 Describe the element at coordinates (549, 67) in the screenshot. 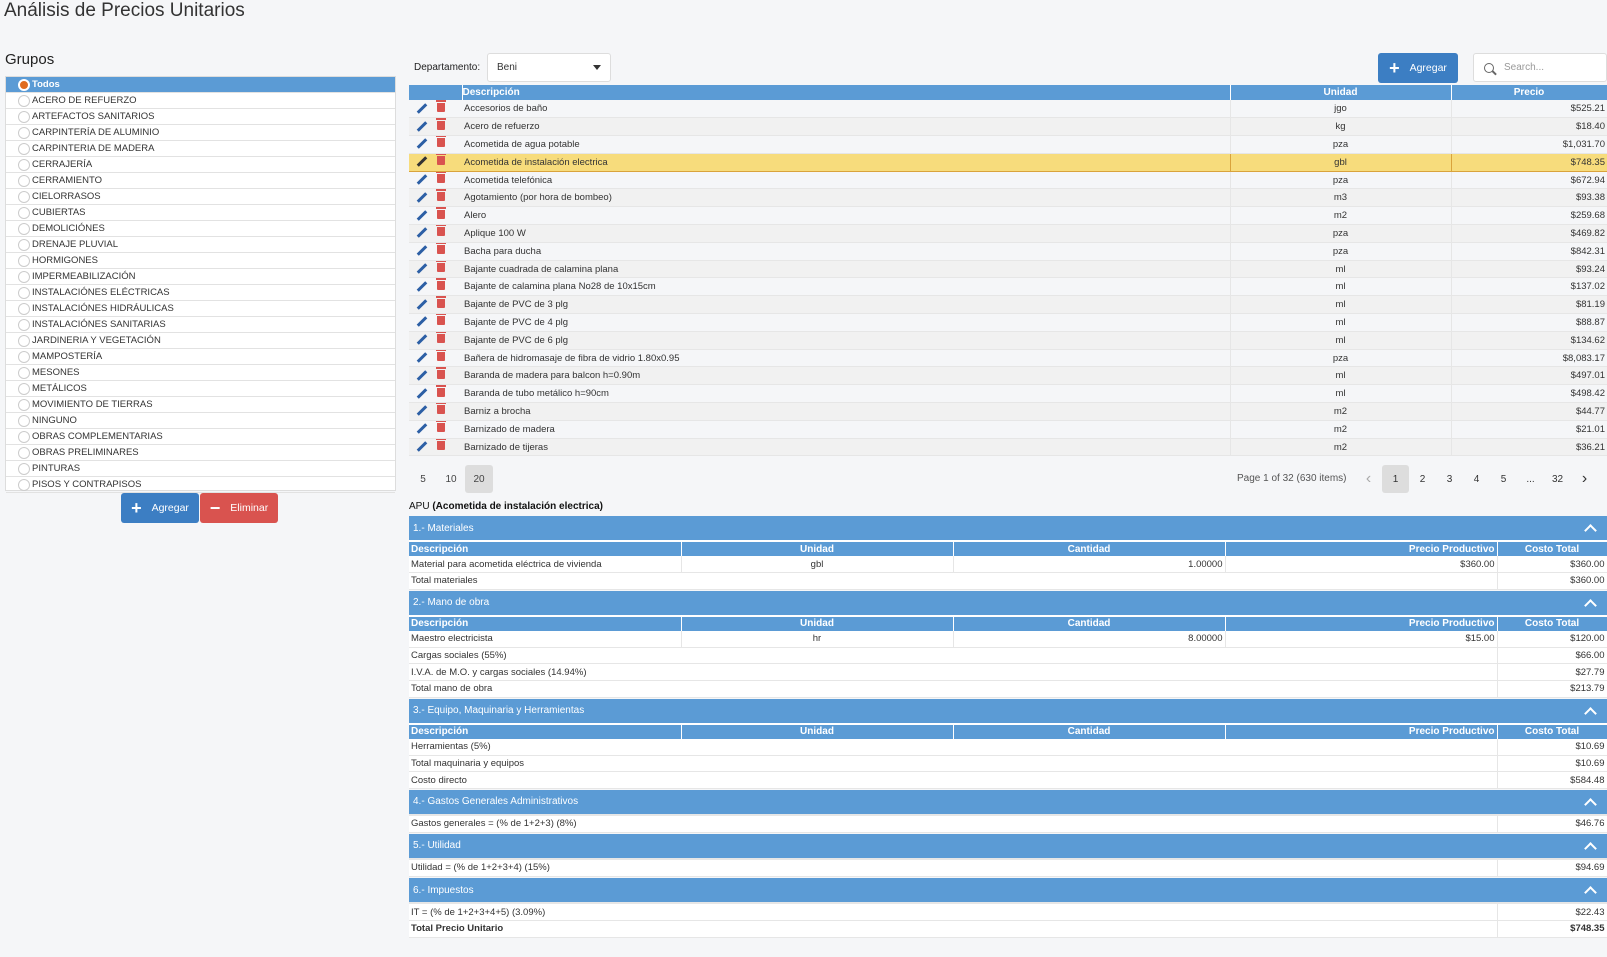

I see `department-select: Beni` at that location.